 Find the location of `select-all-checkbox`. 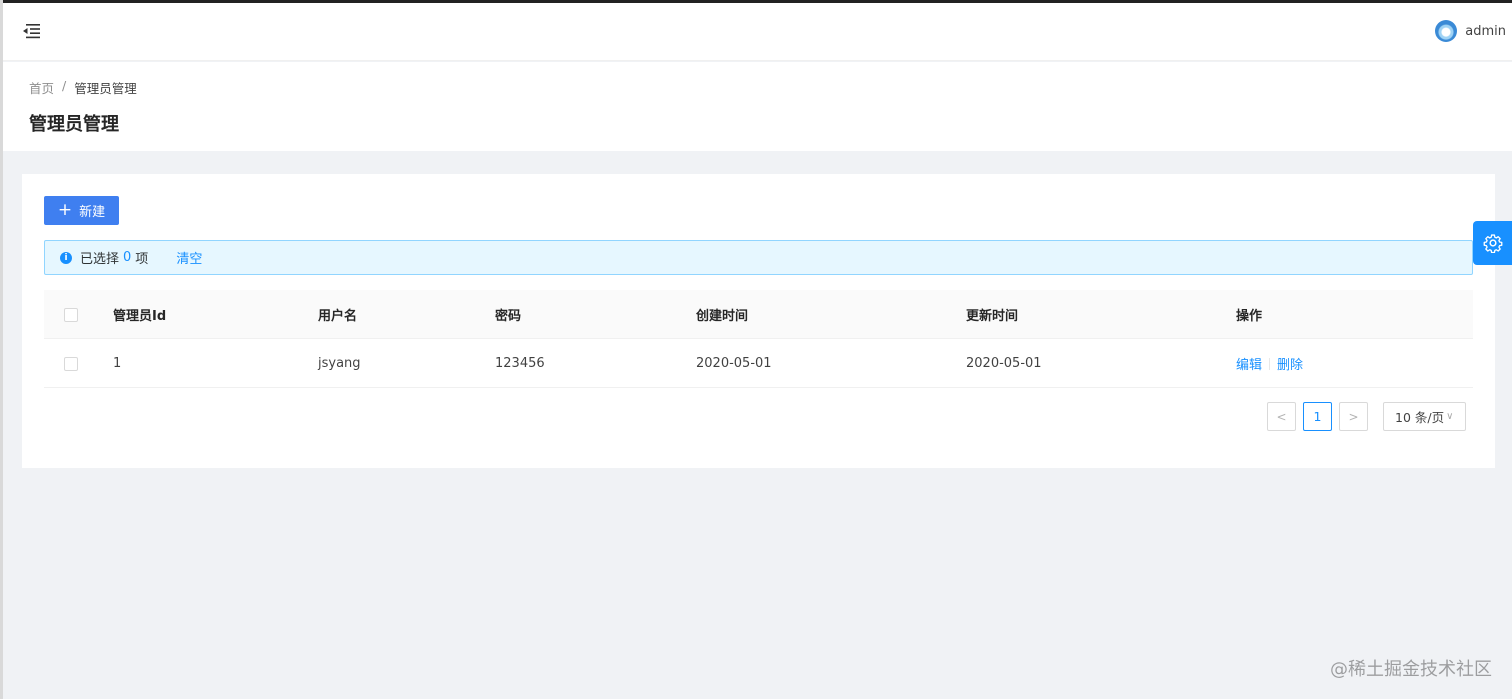

select-all-checkbox is located at coordinates (71, 314).